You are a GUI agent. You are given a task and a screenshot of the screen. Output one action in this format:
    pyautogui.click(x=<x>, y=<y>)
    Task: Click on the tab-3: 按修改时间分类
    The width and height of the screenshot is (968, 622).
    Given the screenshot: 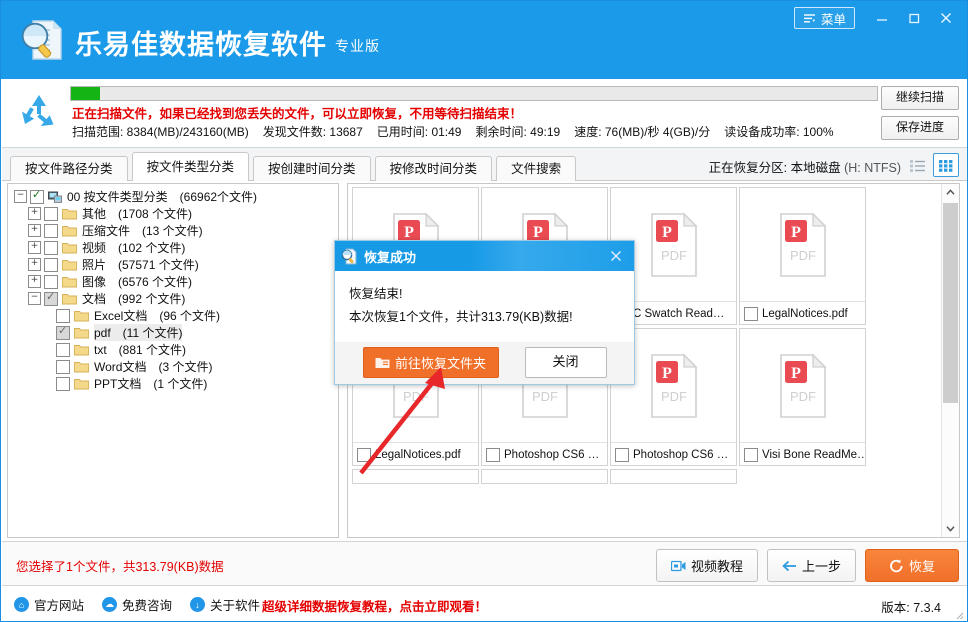 What is the action you would take?
    pyautogui.click(x=433, y=168)
    